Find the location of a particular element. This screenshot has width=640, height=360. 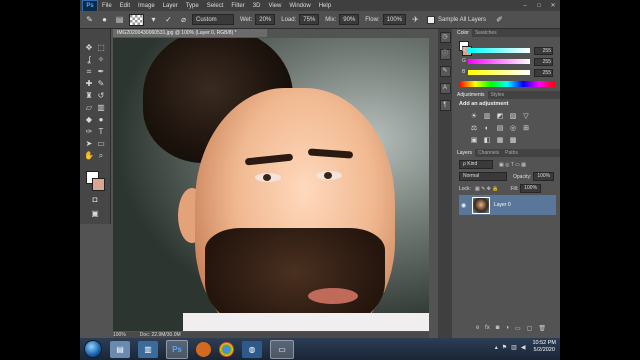

menu-layer: Layer is located at coordinates (170, 6).